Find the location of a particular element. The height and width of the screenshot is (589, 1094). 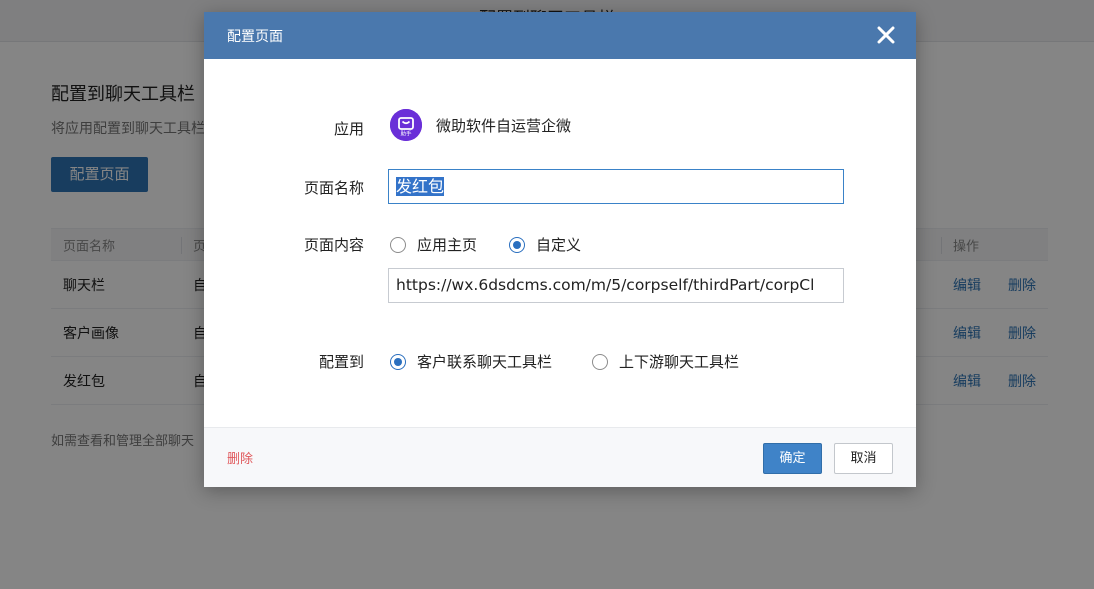

config-to-label: 配置到 is located at coordinates (341, 362).